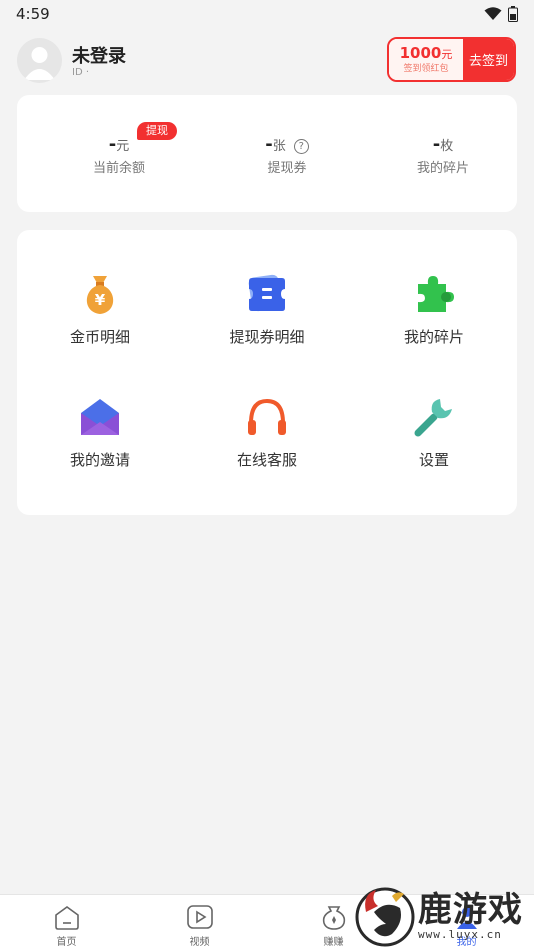 The height and width of the screenshot is (950, 534). I want to click on menu-coin-detail-label: 金币明细, so click(99, 337).